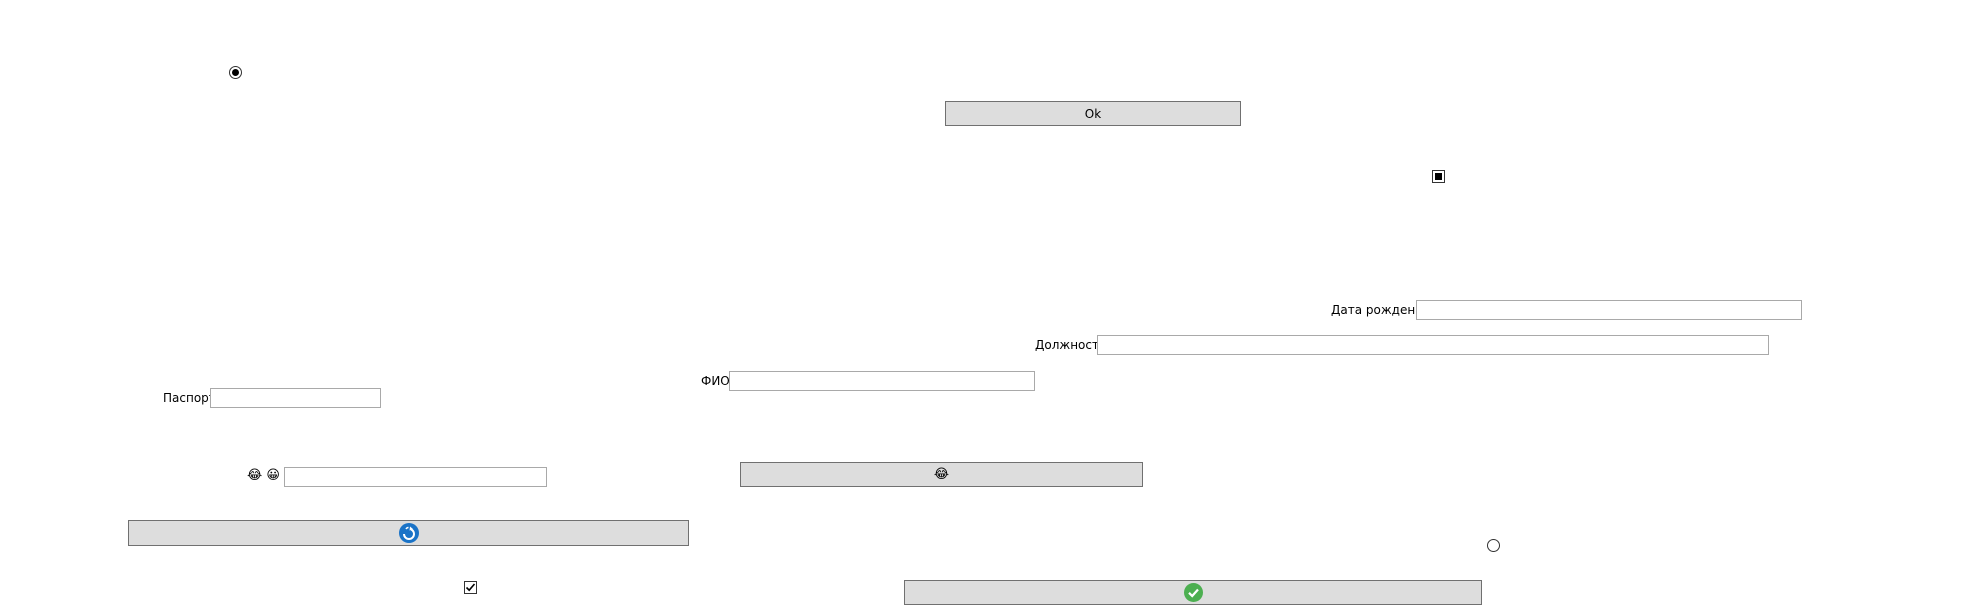 Image resolution: width=1966 pixels, height=606 pixels. Describe the element at coordinates (1609, 310) in the screenshot. I see `birthdate-input` at that location.